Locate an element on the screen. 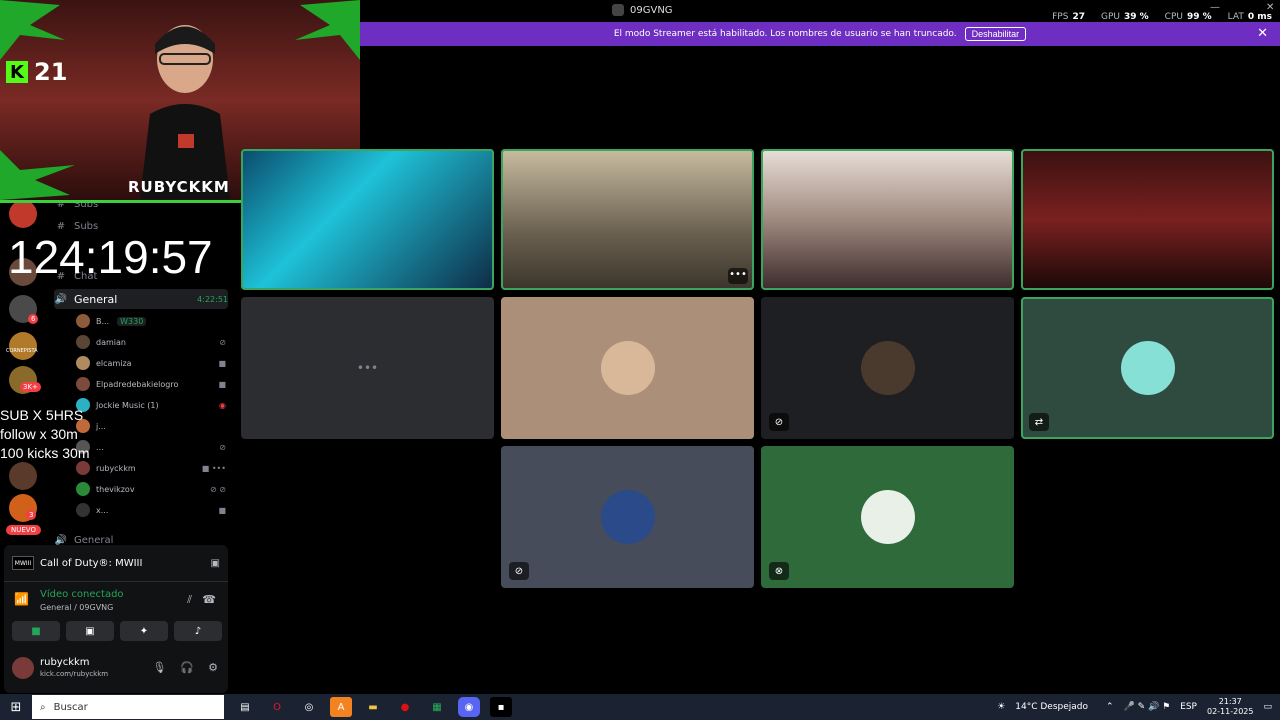 Image resolution: width=1280 pixels, height=720 pixels. camera-button: ■ is located at coordinates (36, 631).